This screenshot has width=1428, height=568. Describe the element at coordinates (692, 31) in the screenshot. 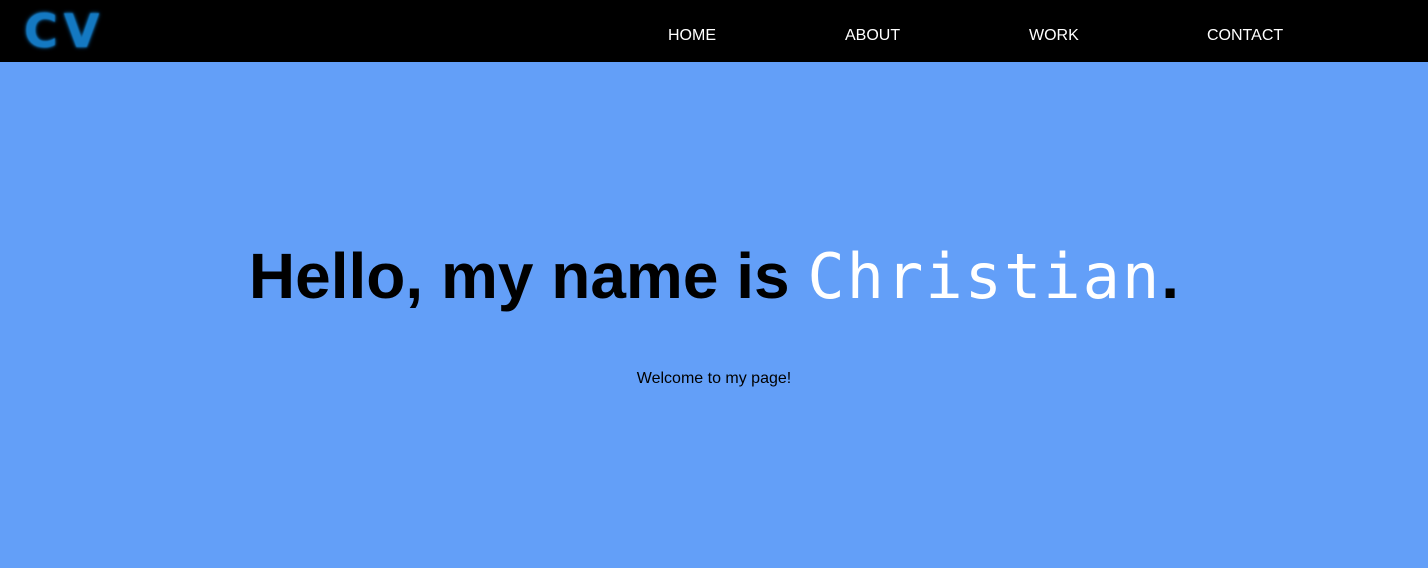

I see `nav-link-home: HOME` at that location.